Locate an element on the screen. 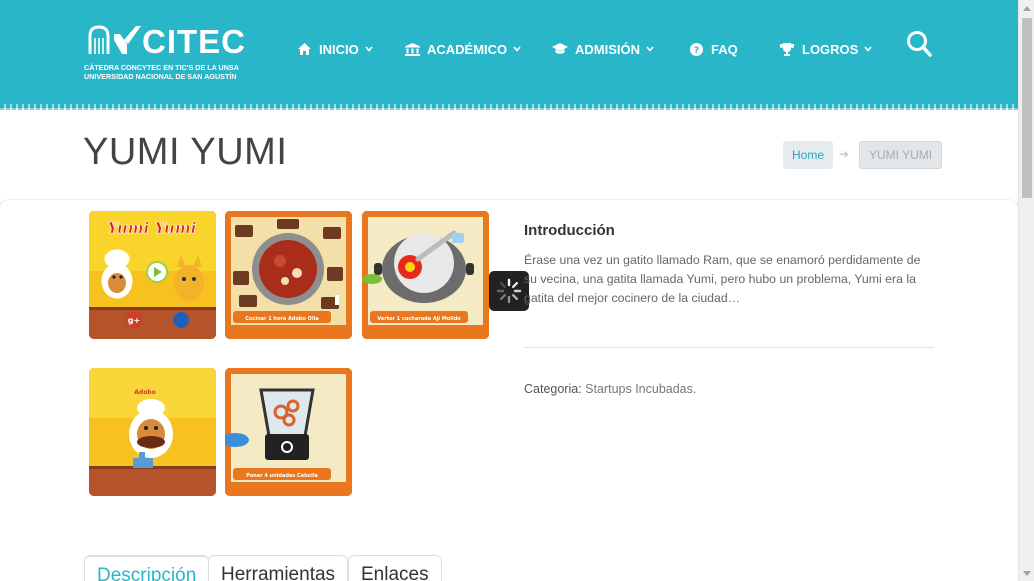  gallery-thumbnail-3: Verter 1 cucharada Ají Molido is located at coordinates (425, 275).